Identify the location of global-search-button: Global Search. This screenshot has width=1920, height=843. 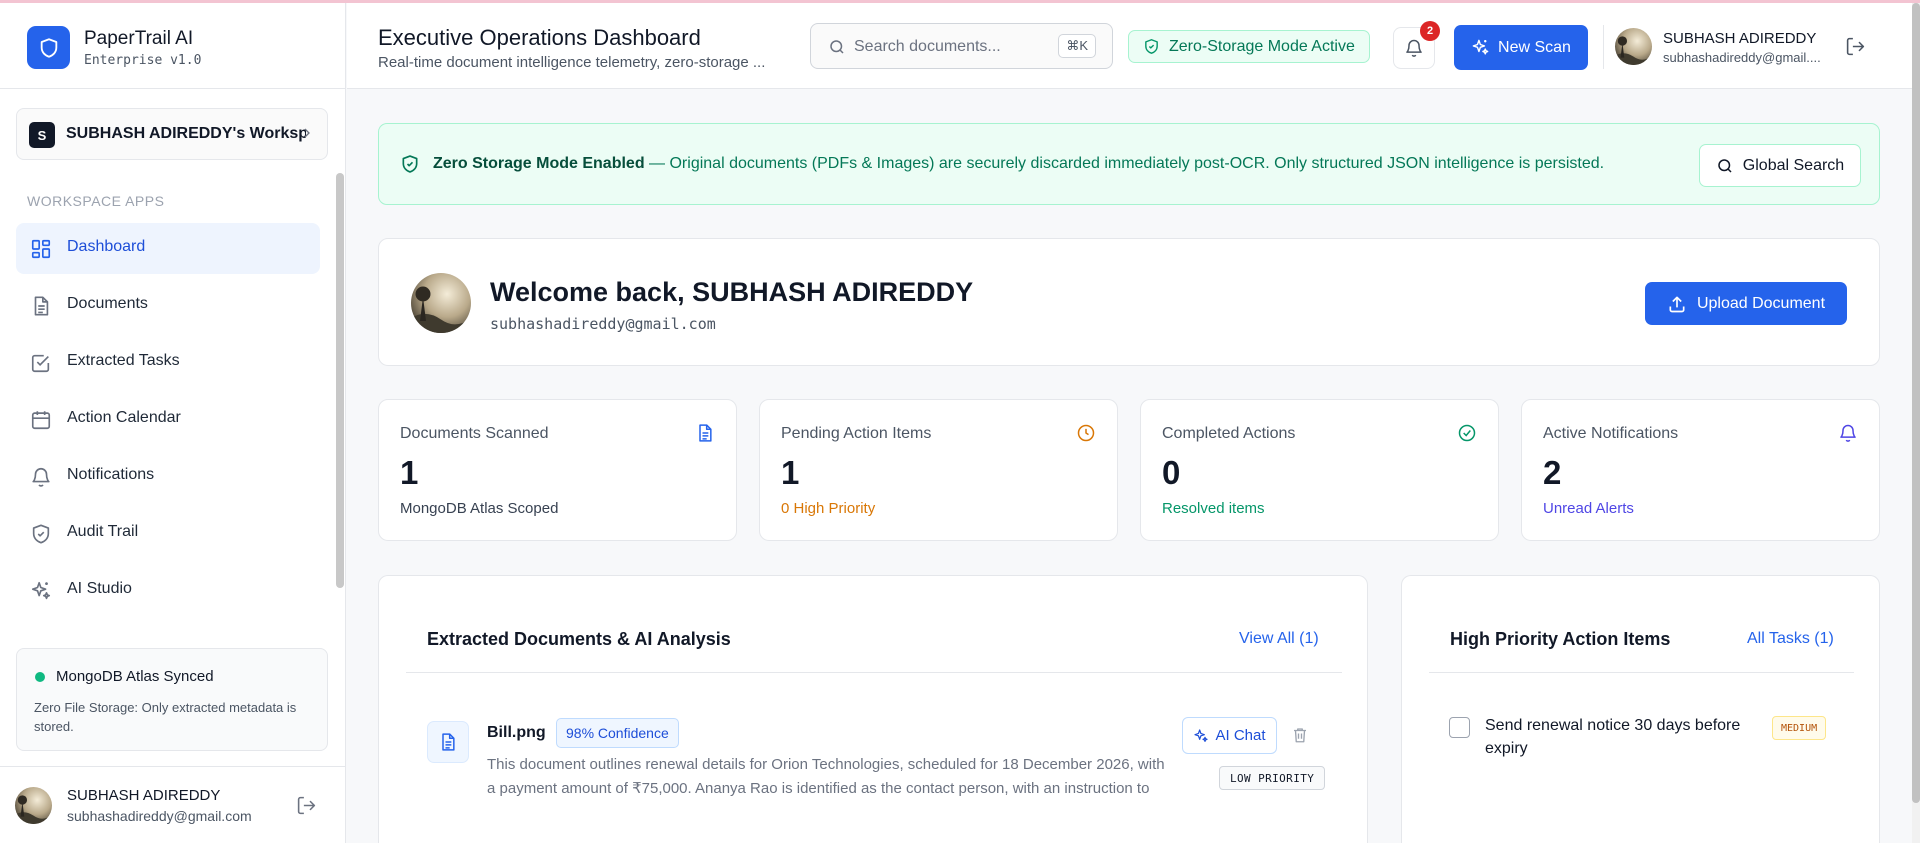
(1780, 165).